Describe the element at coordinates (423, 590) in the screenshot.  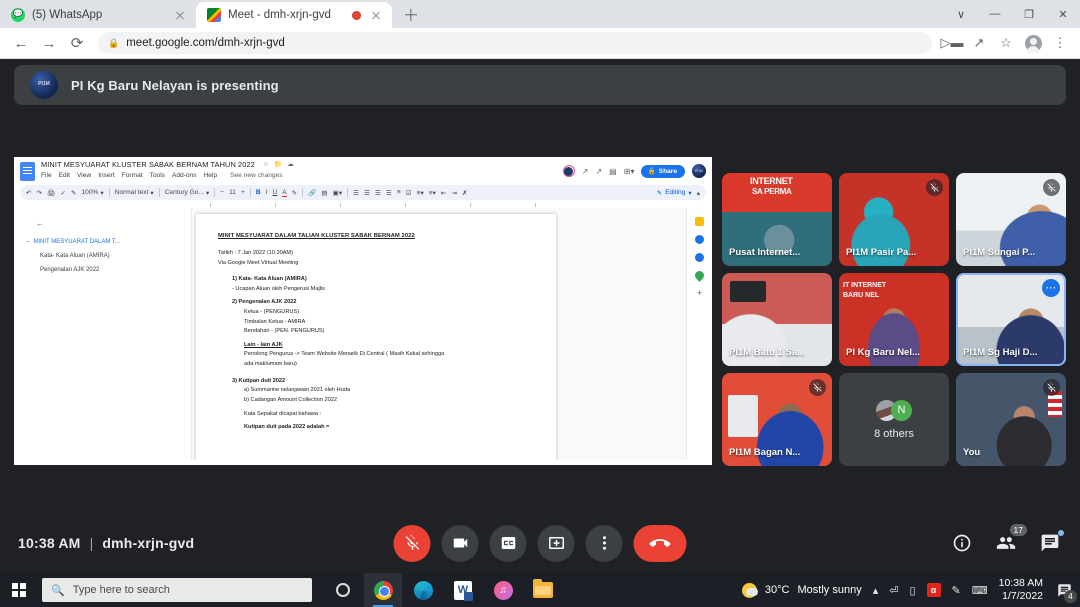
I see `edge-taskbar-button` at that location.